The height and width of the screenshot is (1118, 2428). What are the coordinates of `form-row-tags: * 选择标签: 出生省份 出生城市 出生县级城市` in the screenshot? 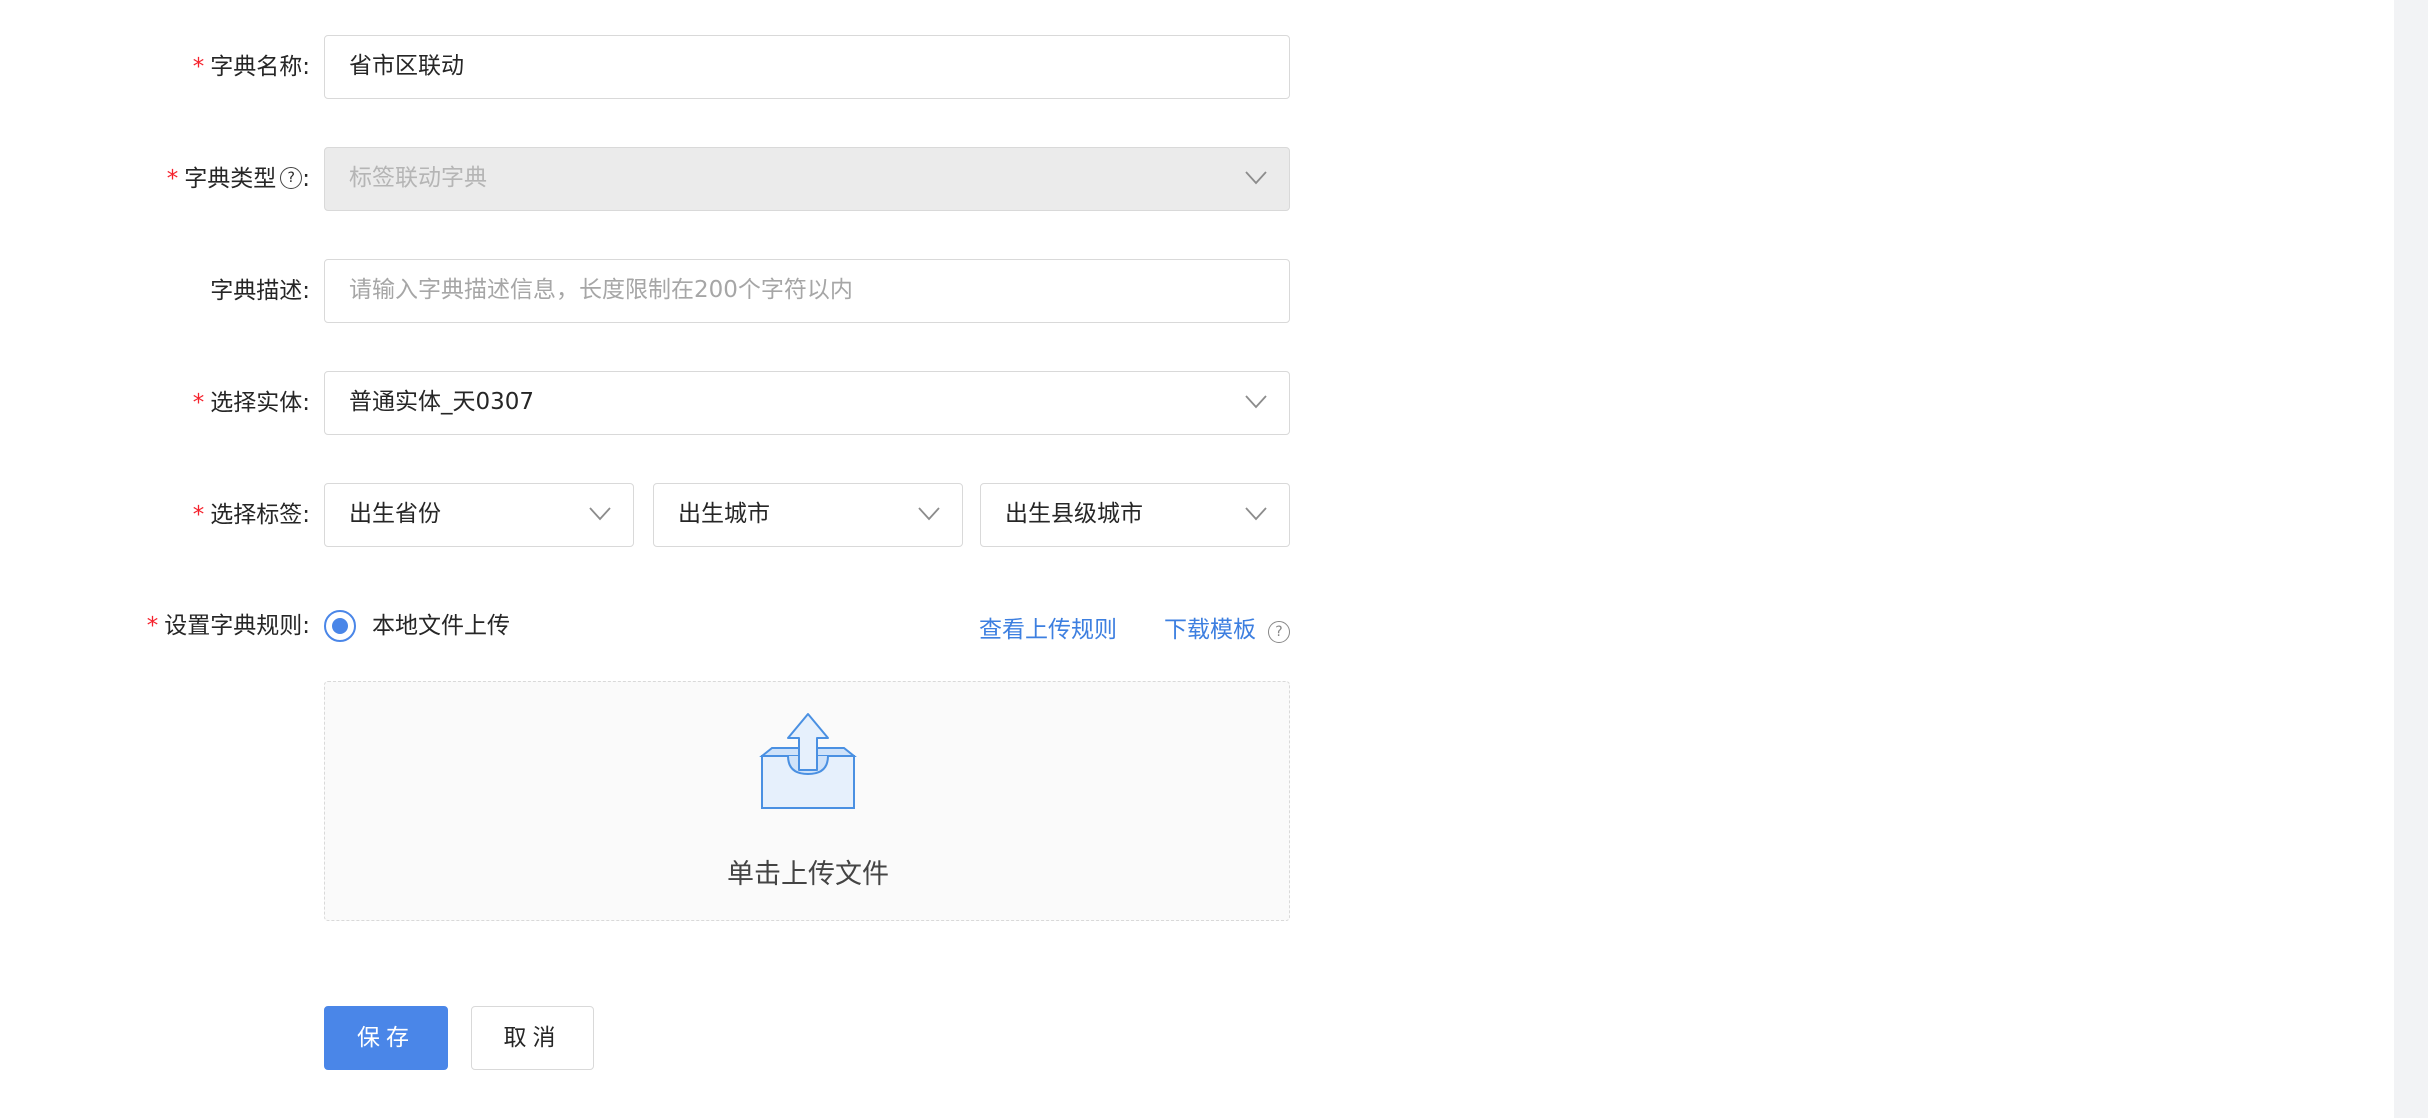 It's located at (650, 515).